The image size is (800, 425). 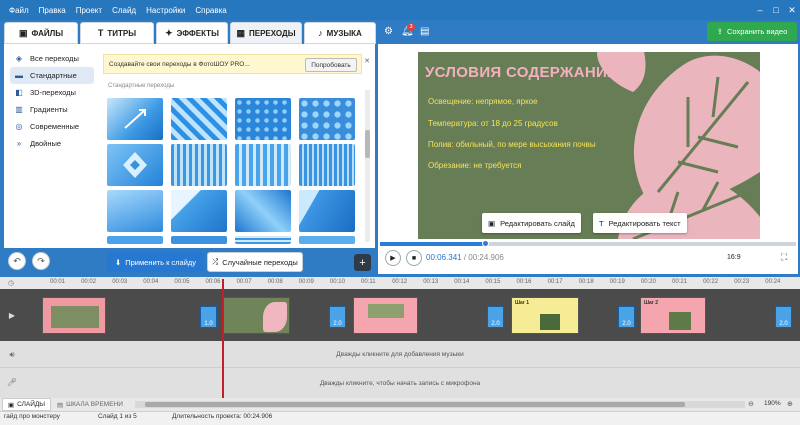 What do you see at coordinates (41, 261) in the screenshot?
I see `redo-button: ↷` at bounding box center [41, 261].